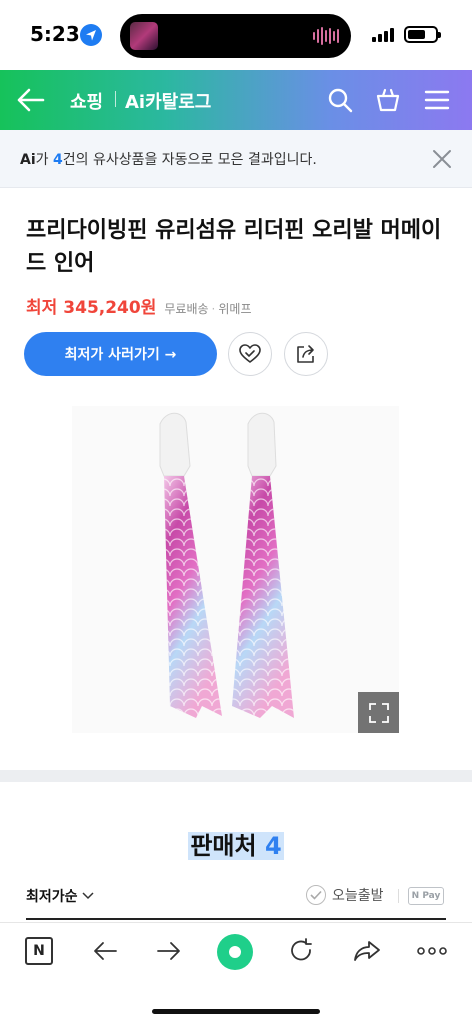 The width and height of the screenshot is (472, 1024). Describe the element at coordinates (55, 34) in the screenshot. I see `status-time: 5:23` at that location.